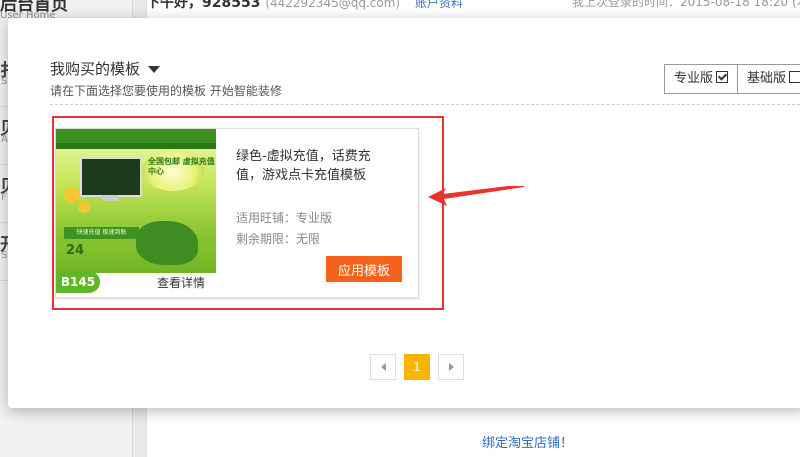  I want to click on header-greeting: 下午好，928553 (442292345@qq.com) 账户资料, so click(304, 6).